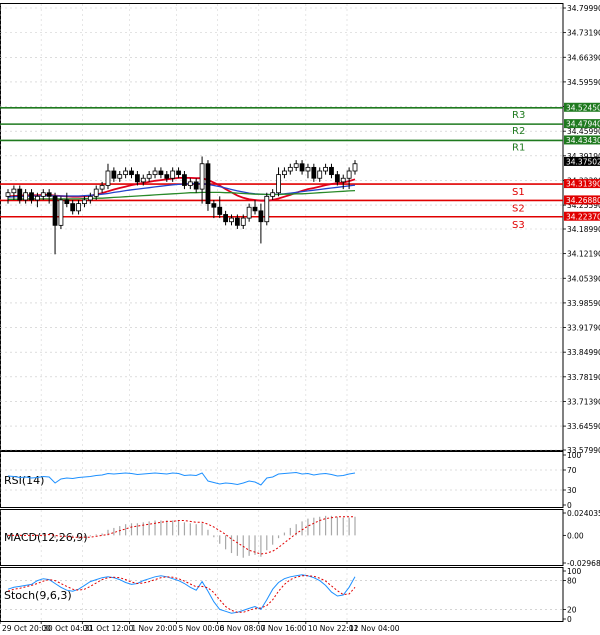 The height and width of the screenshot is (635, 600). I want to click on y-tick-label: 33.84990, so click(583, 352).